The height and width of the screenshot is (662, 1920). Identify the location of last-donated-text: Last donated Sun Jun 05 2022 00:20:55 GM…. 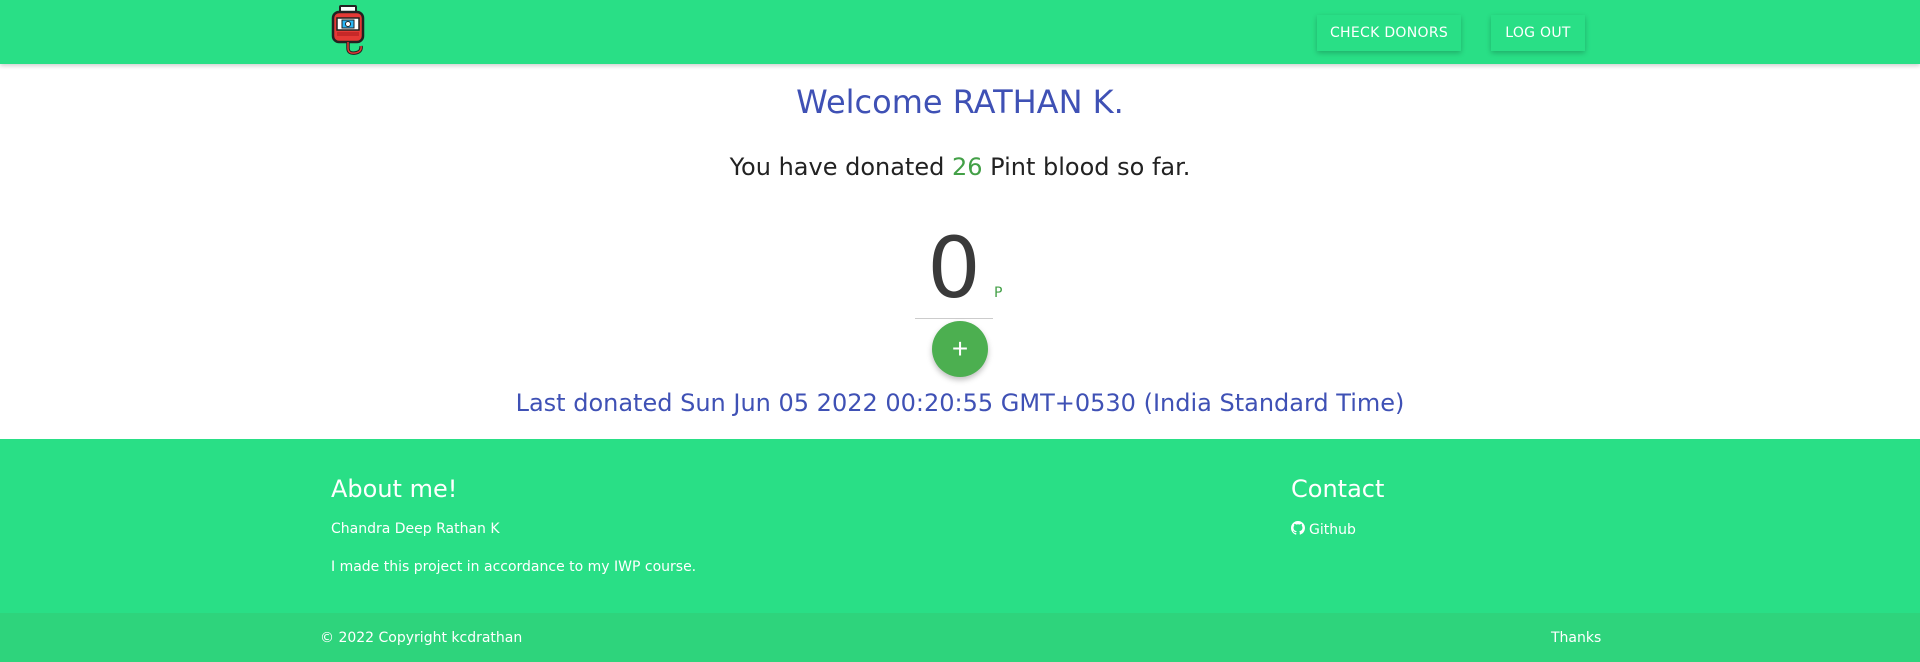
(960, 403).